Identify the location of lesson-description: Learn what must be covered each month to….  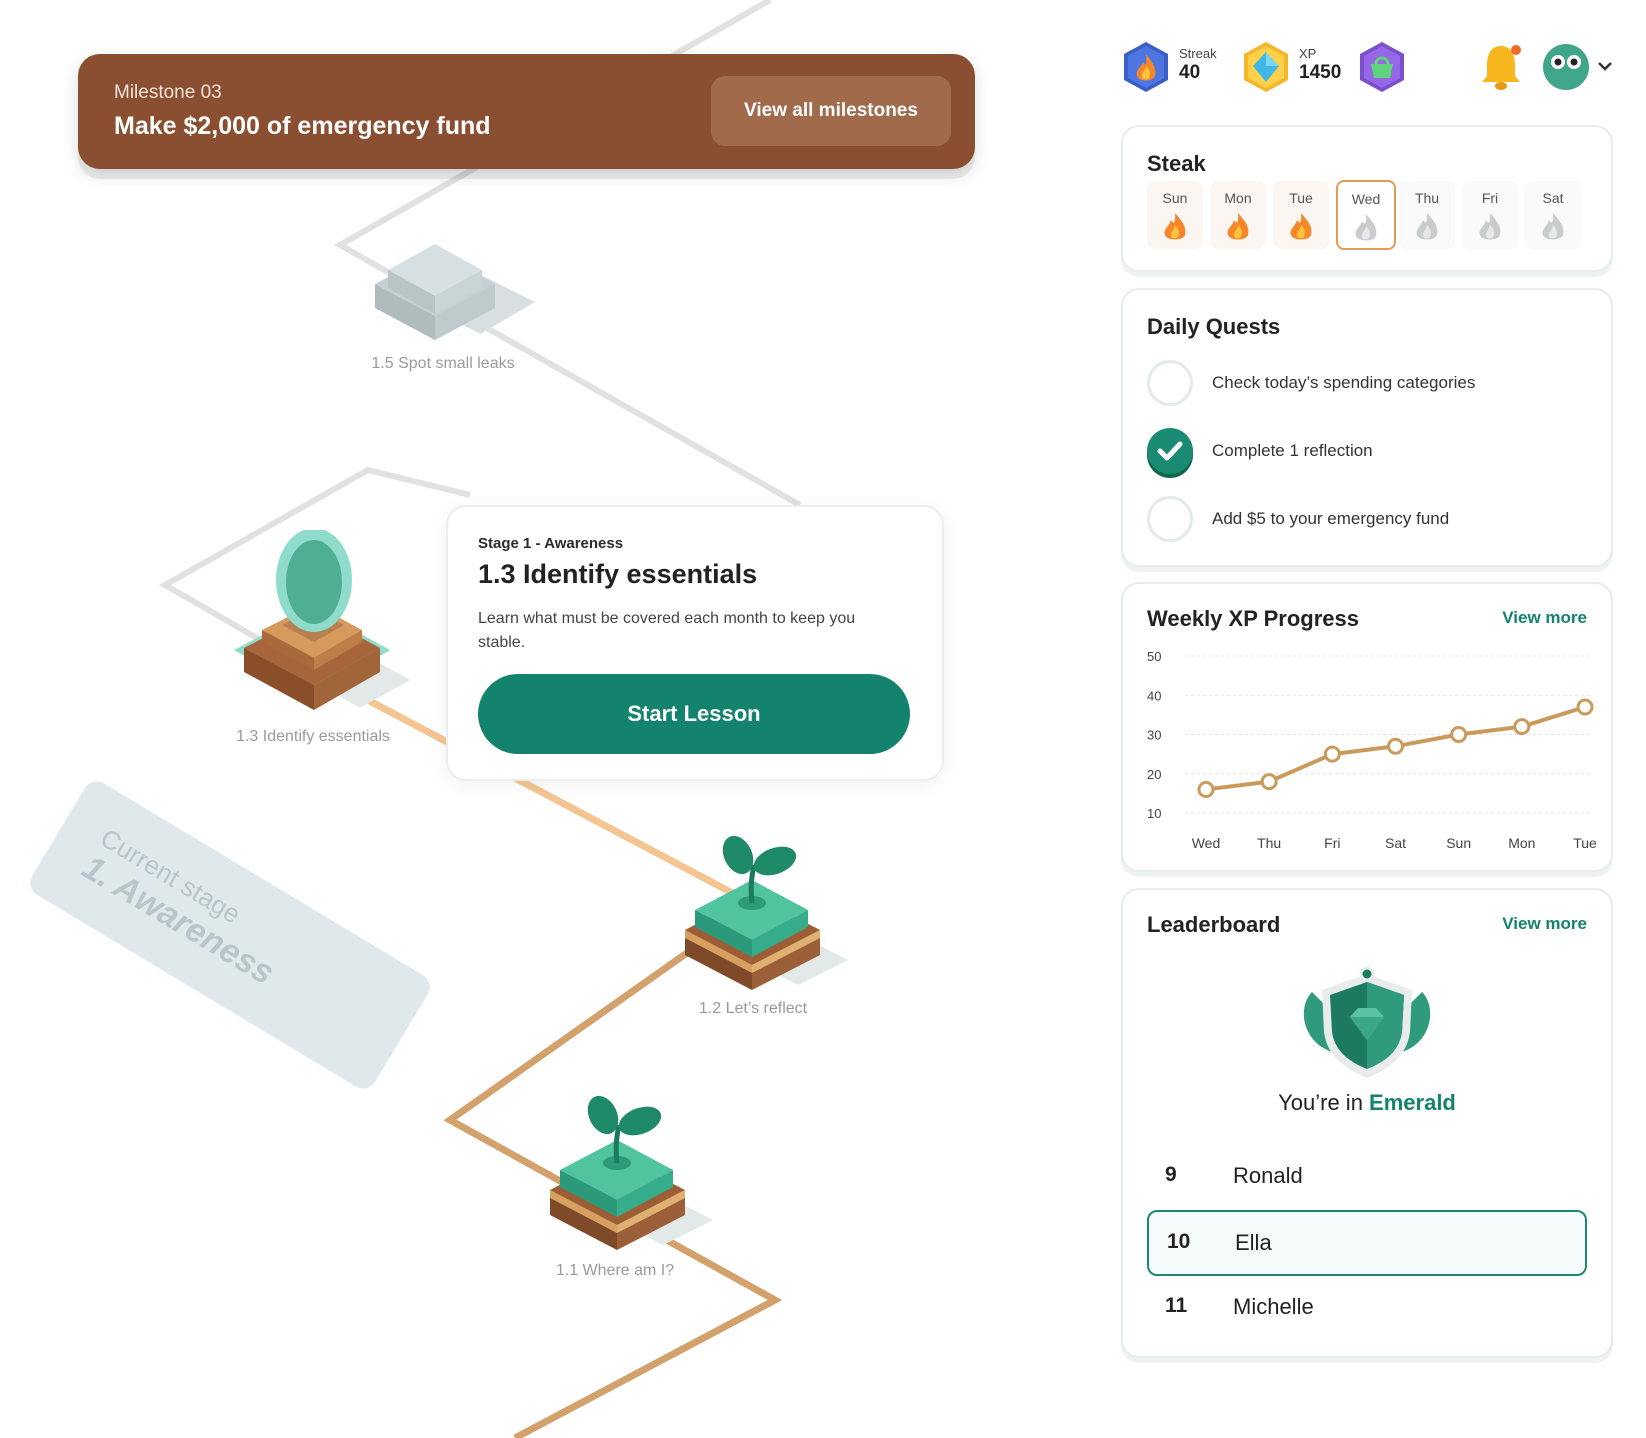
(667, 630).